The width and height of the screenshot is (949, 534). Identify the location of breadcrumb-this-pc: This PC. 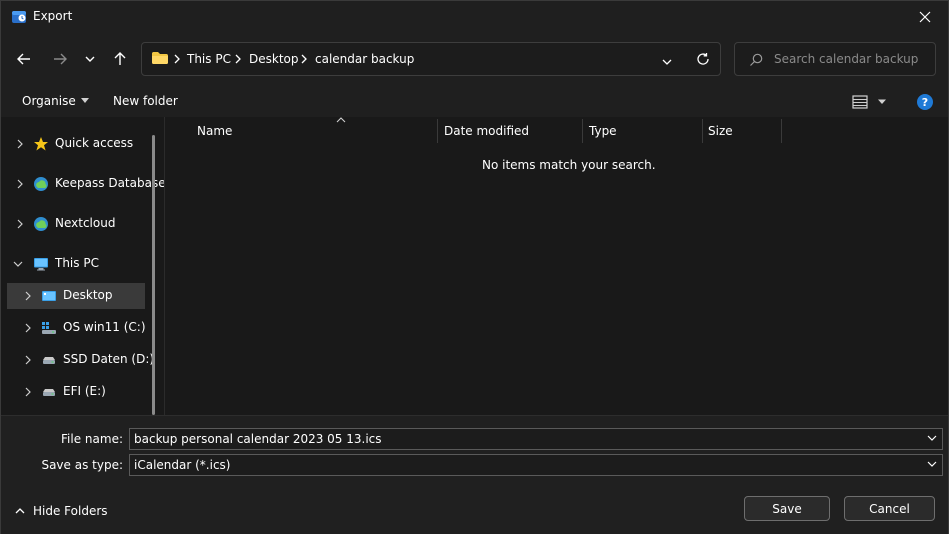
(209, 59).